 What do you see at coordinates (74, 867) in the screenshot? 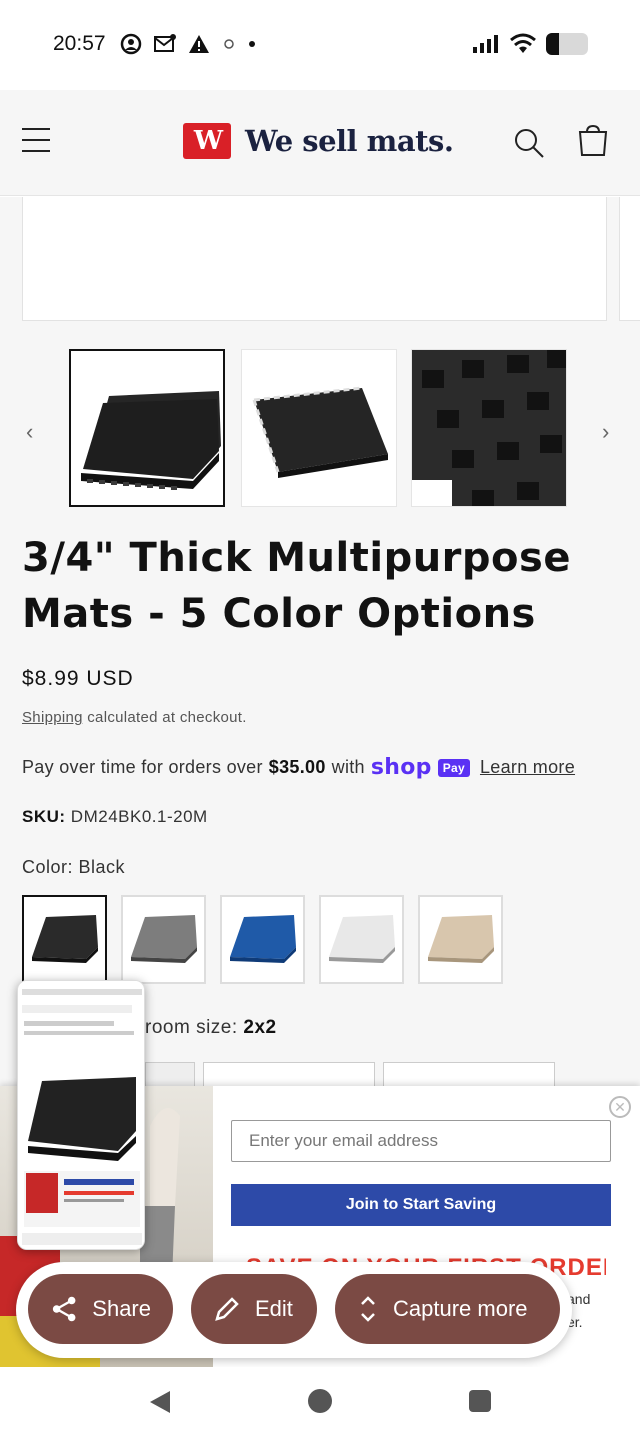
I see `color-label: Color: Black` at bounding box center [74, 867].